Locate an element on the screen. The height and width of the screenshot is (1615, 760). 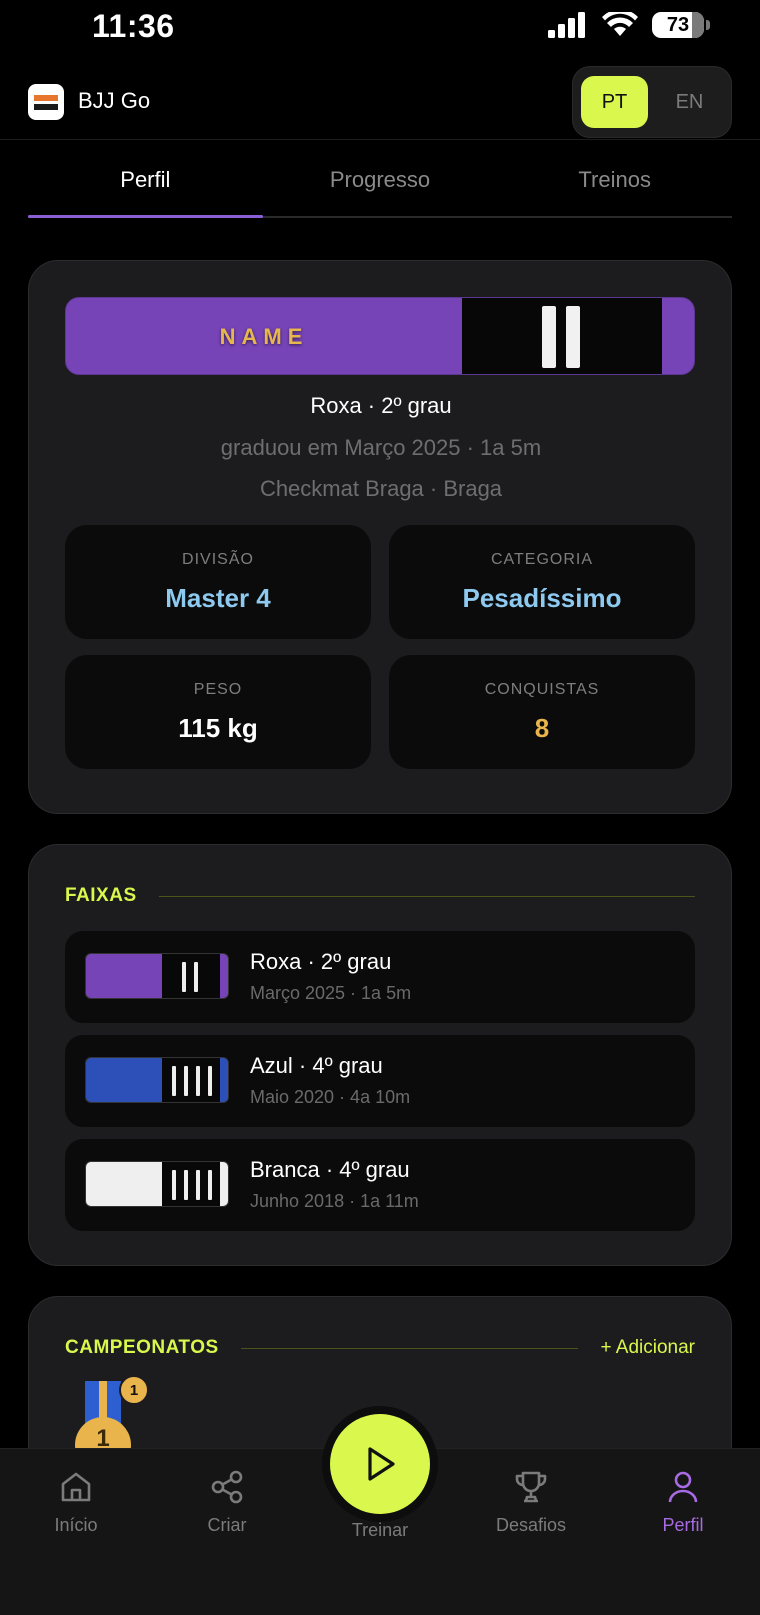
share-icon is located at coordinates (227, 1487).